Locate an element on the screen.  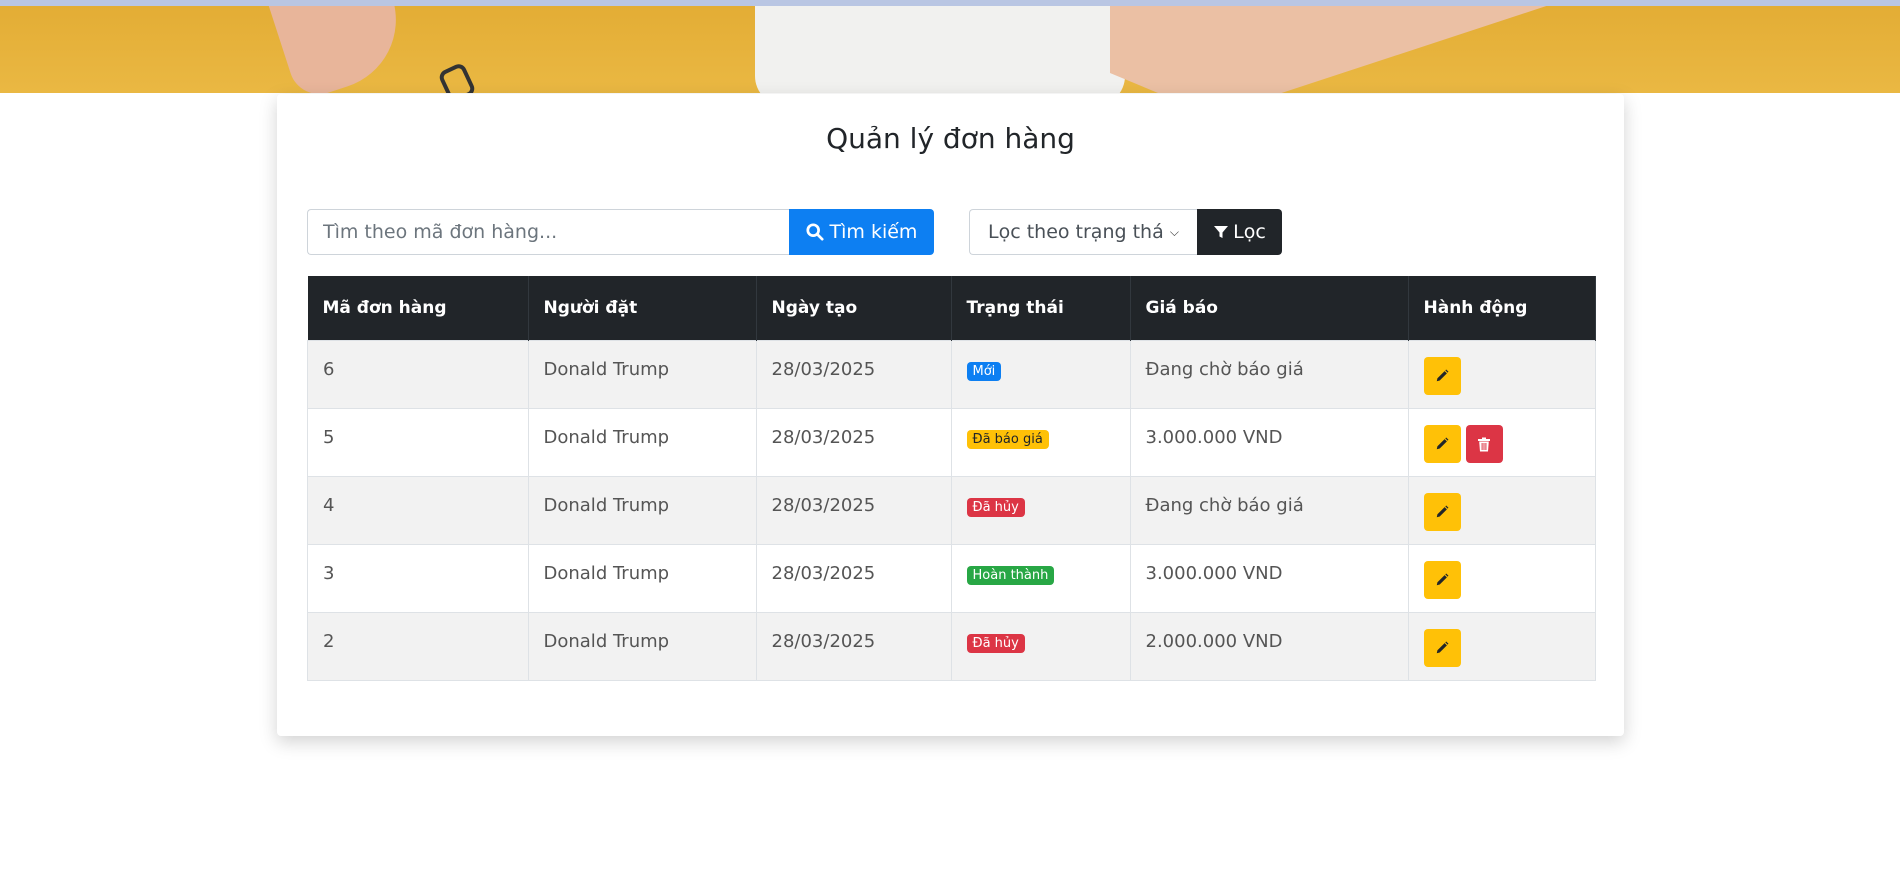
hero-arm-left is located at coordinates (340, 49).